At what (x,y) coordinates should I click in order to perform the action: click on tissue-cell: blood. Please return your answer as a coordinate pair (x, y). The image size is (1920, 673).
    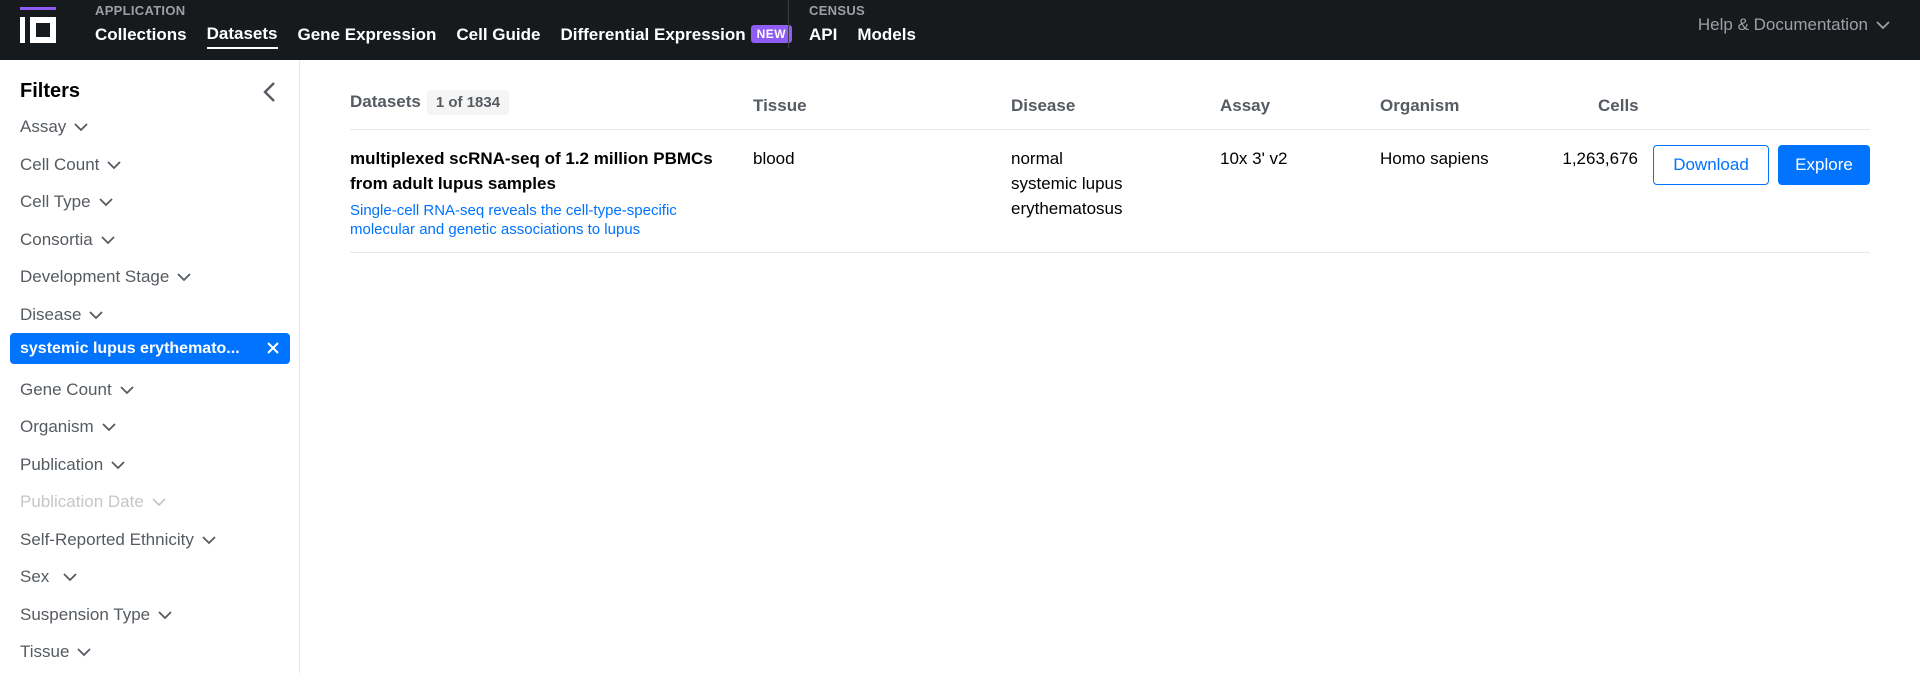
    Looking at the image, I should click on (774, 158).